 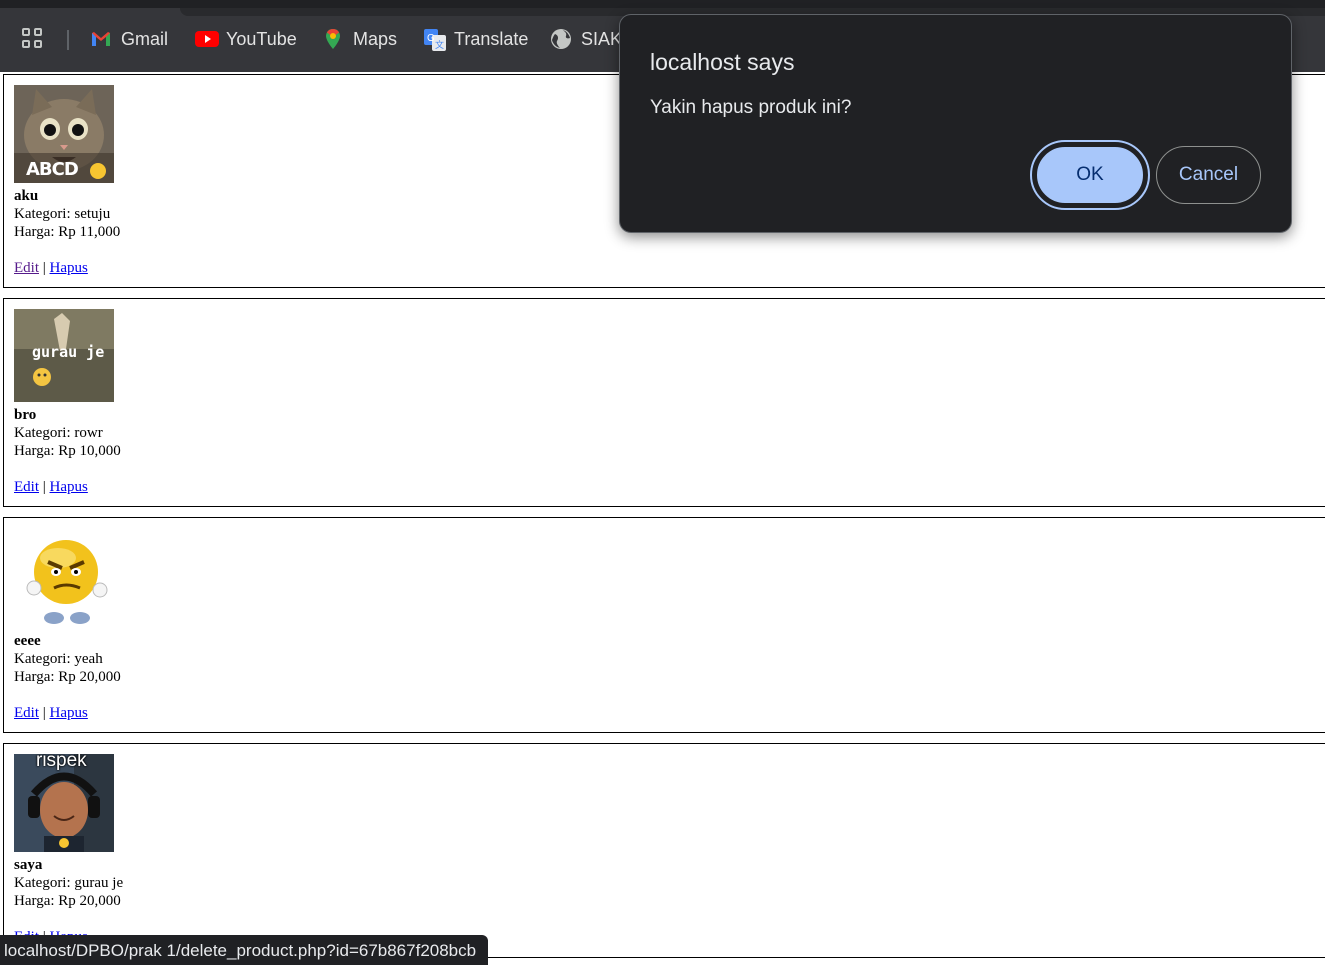 I want to click on image-caption: rispek, so click(x=61, y=762).